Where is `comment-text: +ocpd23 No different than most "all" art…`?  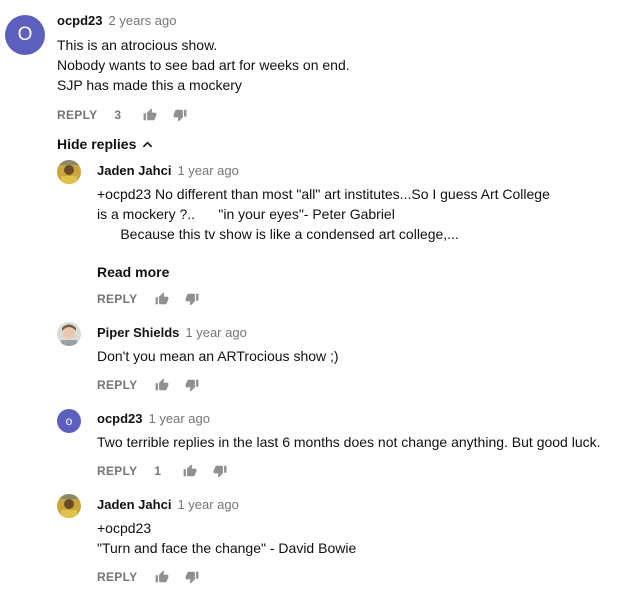 comment-text: +ocpd23 No different than most "all" art… is located at coordinates (323, 214).